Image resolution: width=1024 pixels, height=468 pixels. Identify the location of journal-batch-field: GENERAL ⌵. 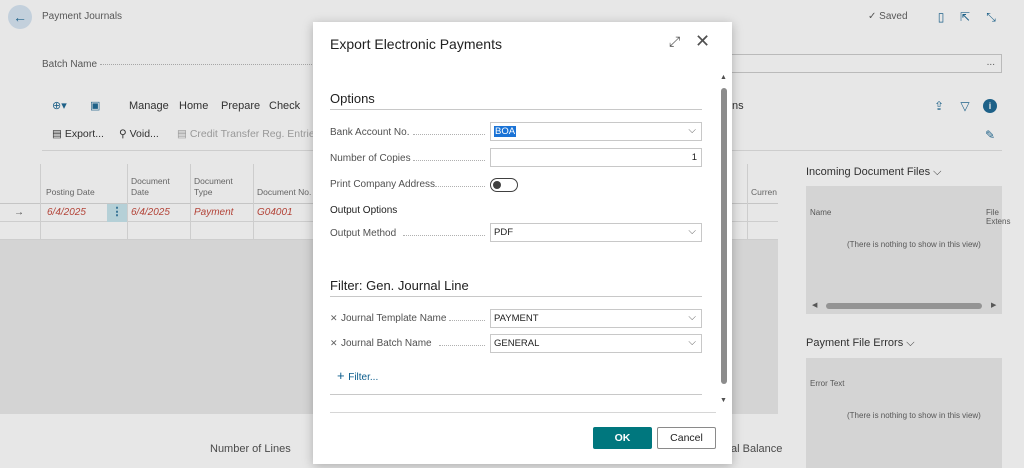
(596, 343).